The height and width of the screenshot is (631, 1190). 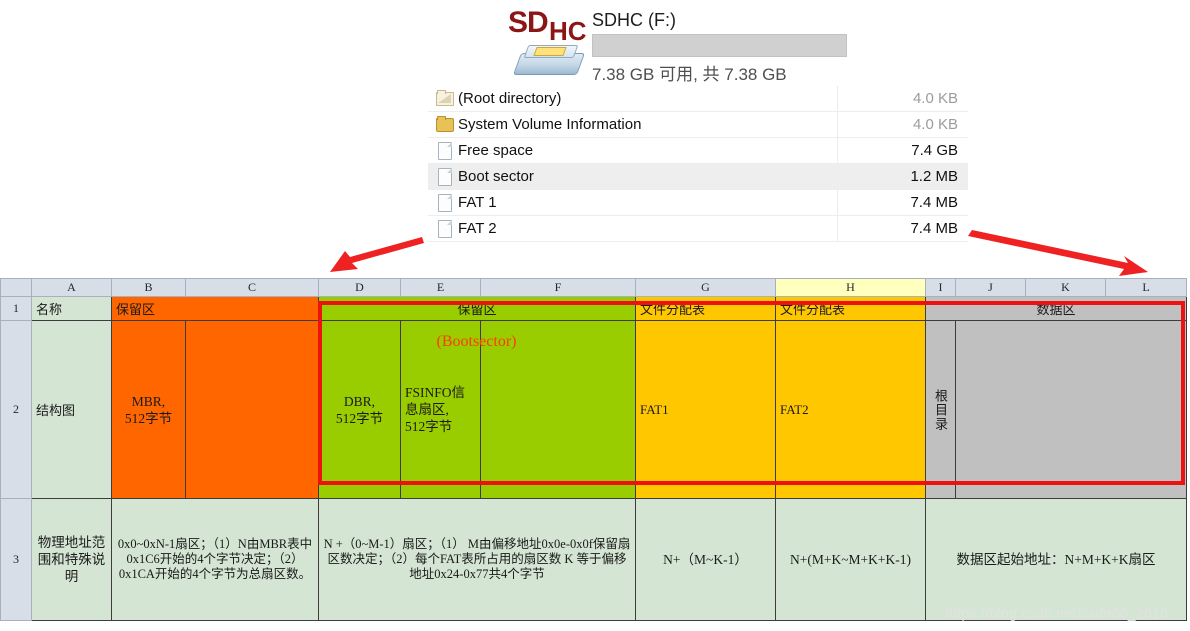 I want to click on sdhc-logo-secondary: HC, so click(x=568, y=31).